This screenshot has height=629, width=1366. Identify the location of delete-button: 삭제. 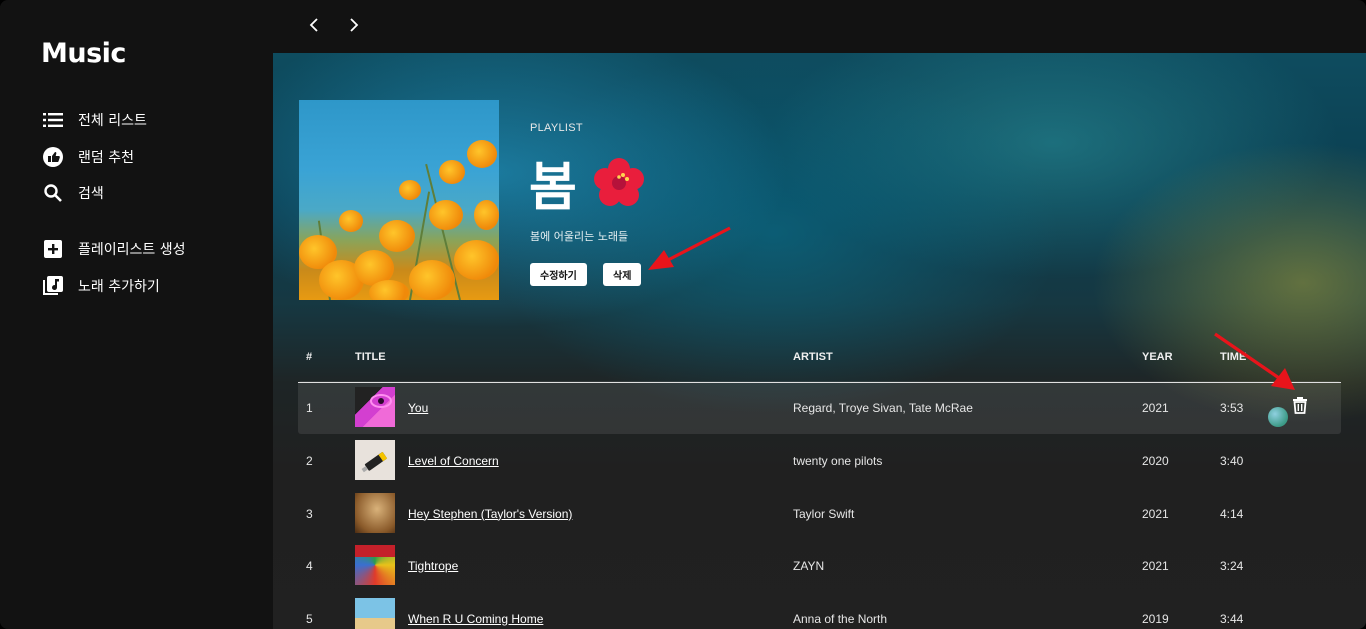
(622, 274).